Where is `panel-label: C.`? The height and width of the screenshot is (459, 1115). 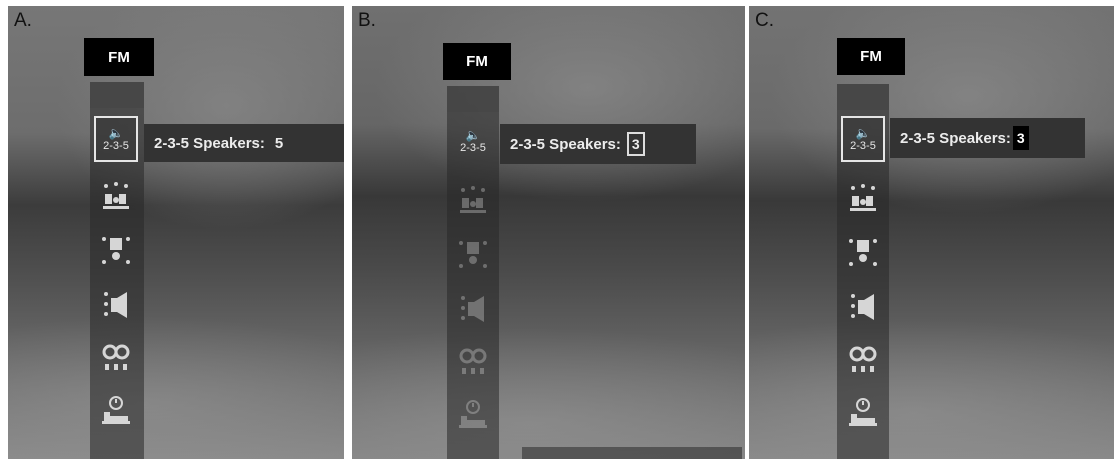 panel-label: C. is located at coordinates (764, 20).